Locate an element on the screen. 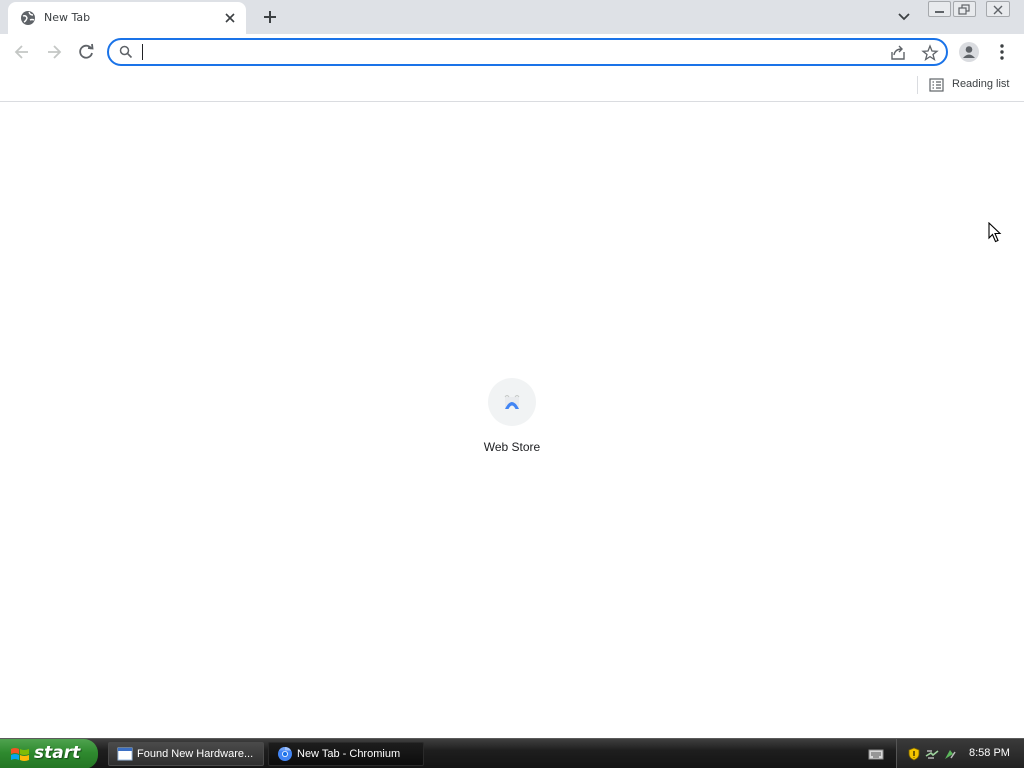  mouse-cursor-icon is located at coordinates (995, 232).